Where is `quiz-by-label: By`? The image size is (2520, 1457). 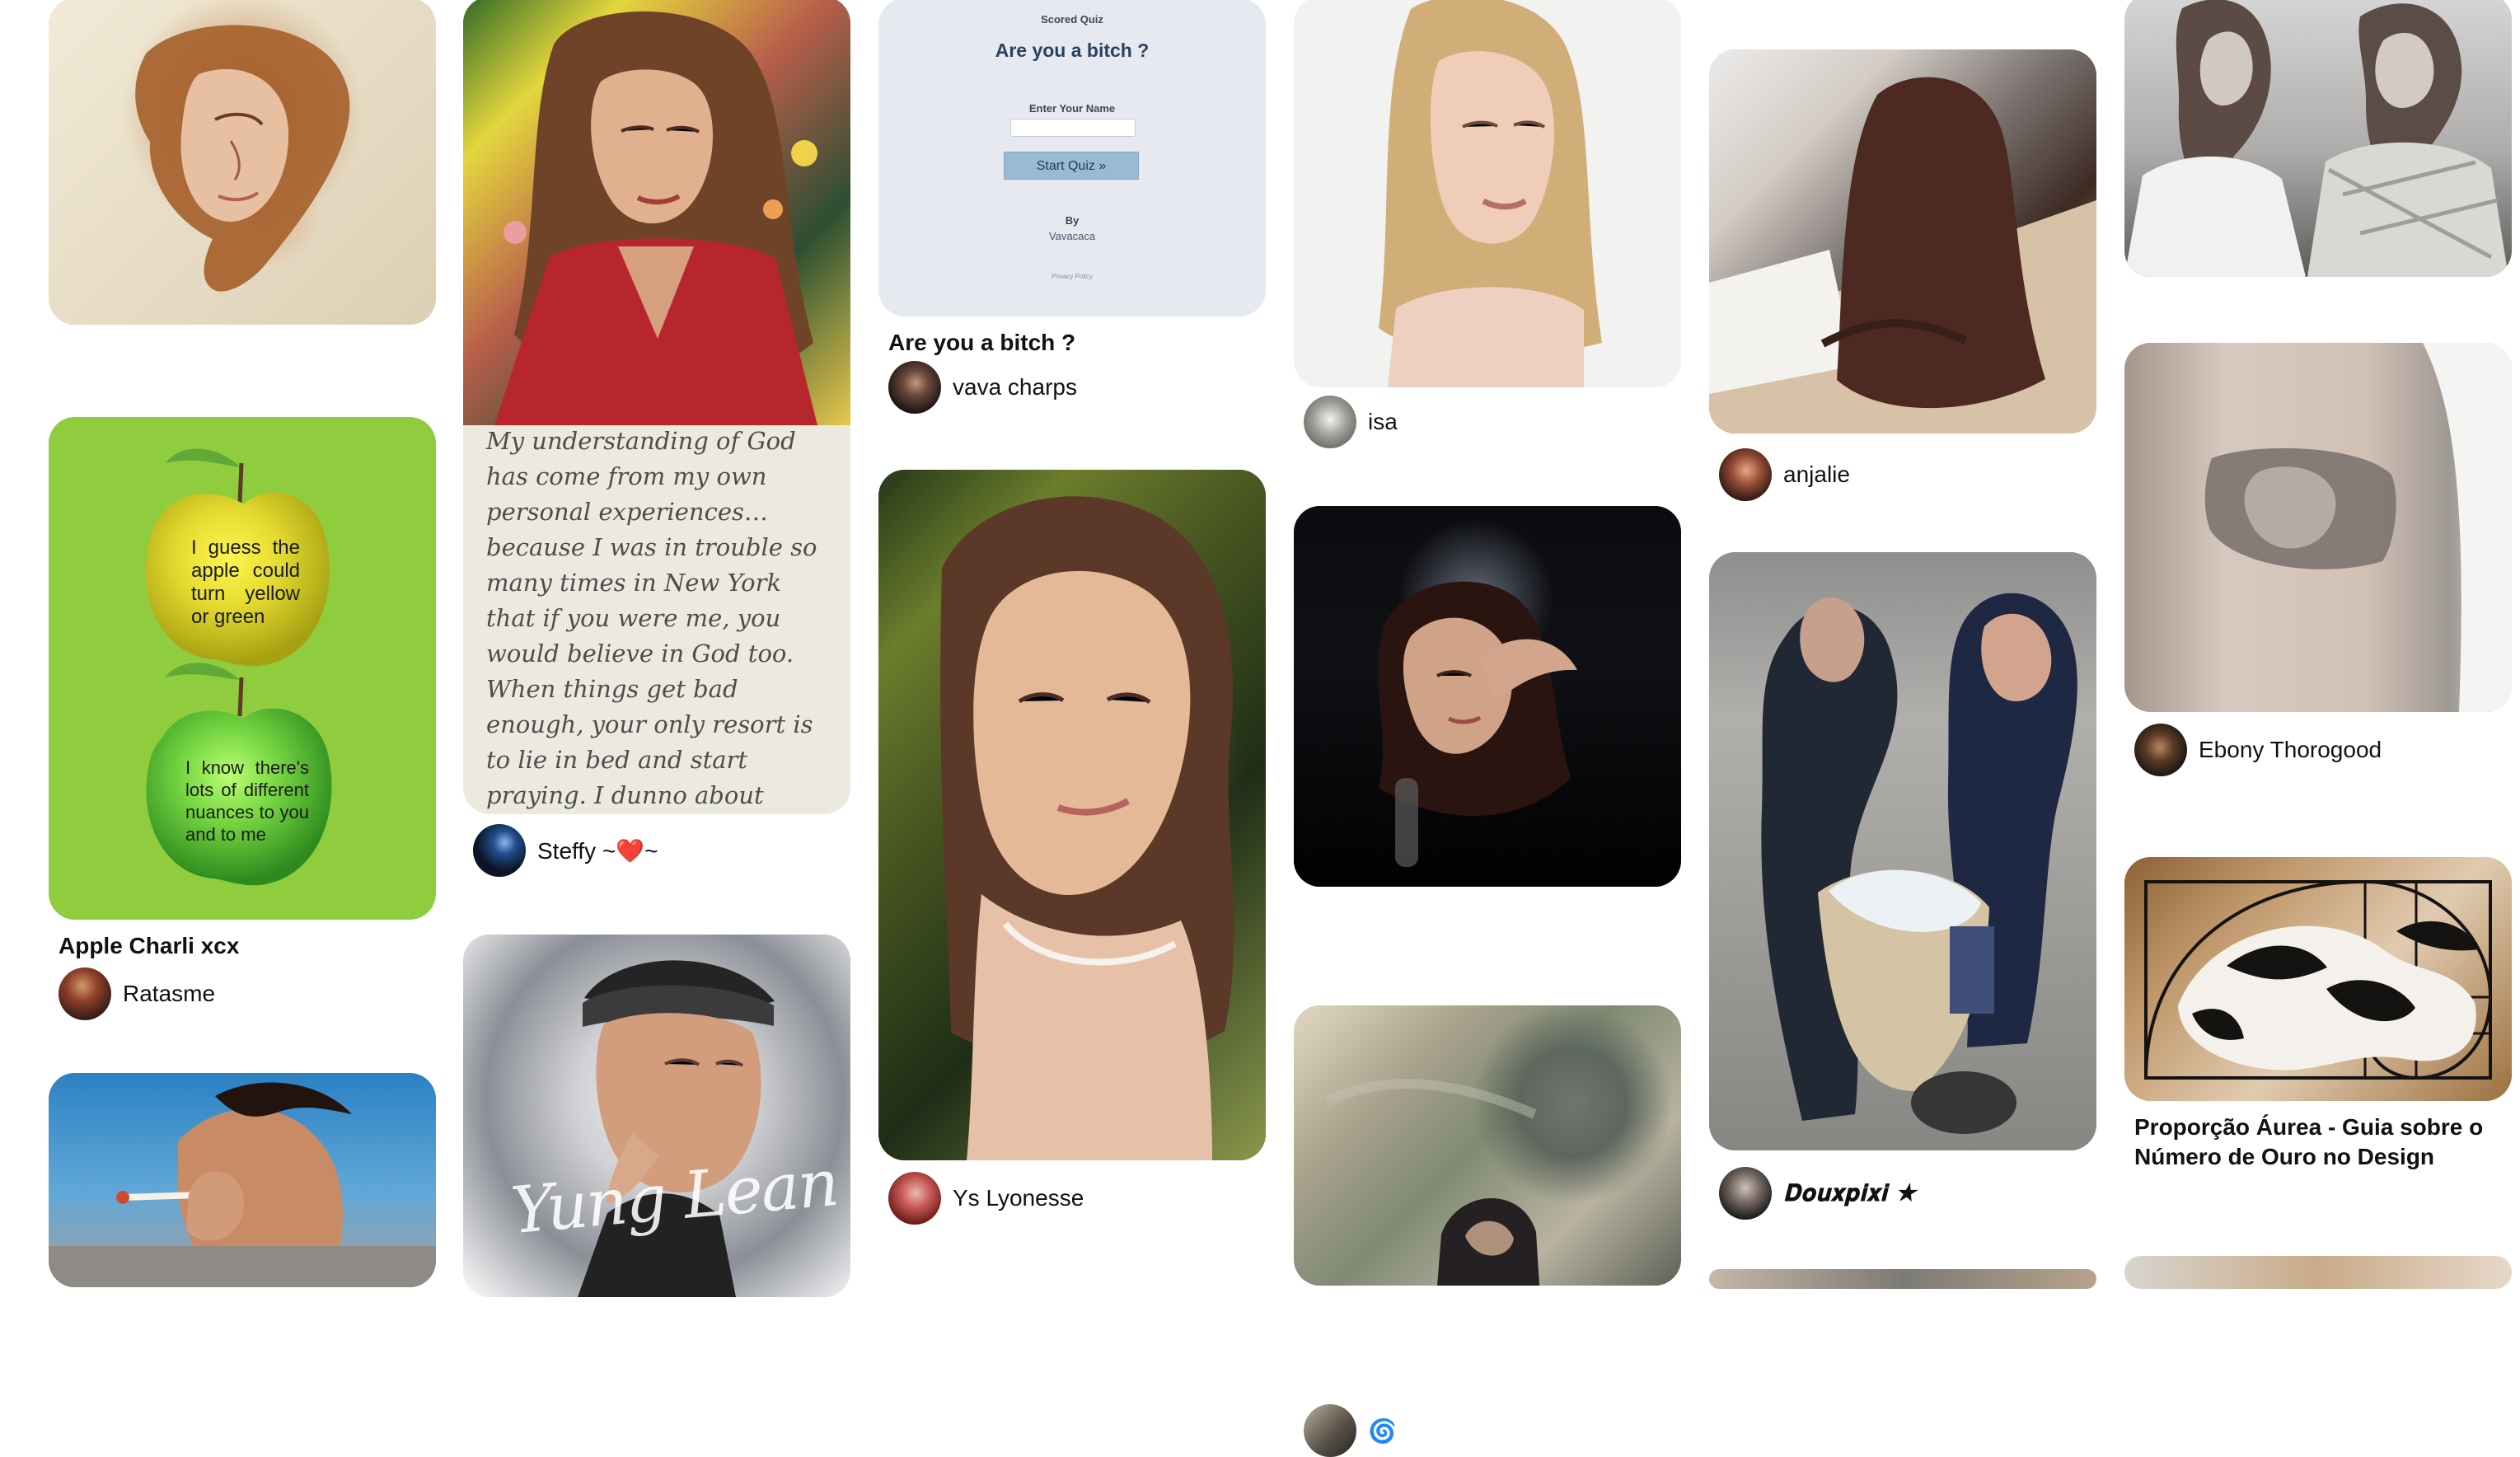 quiz-by-label: By is located at coordinates (1072, 220).